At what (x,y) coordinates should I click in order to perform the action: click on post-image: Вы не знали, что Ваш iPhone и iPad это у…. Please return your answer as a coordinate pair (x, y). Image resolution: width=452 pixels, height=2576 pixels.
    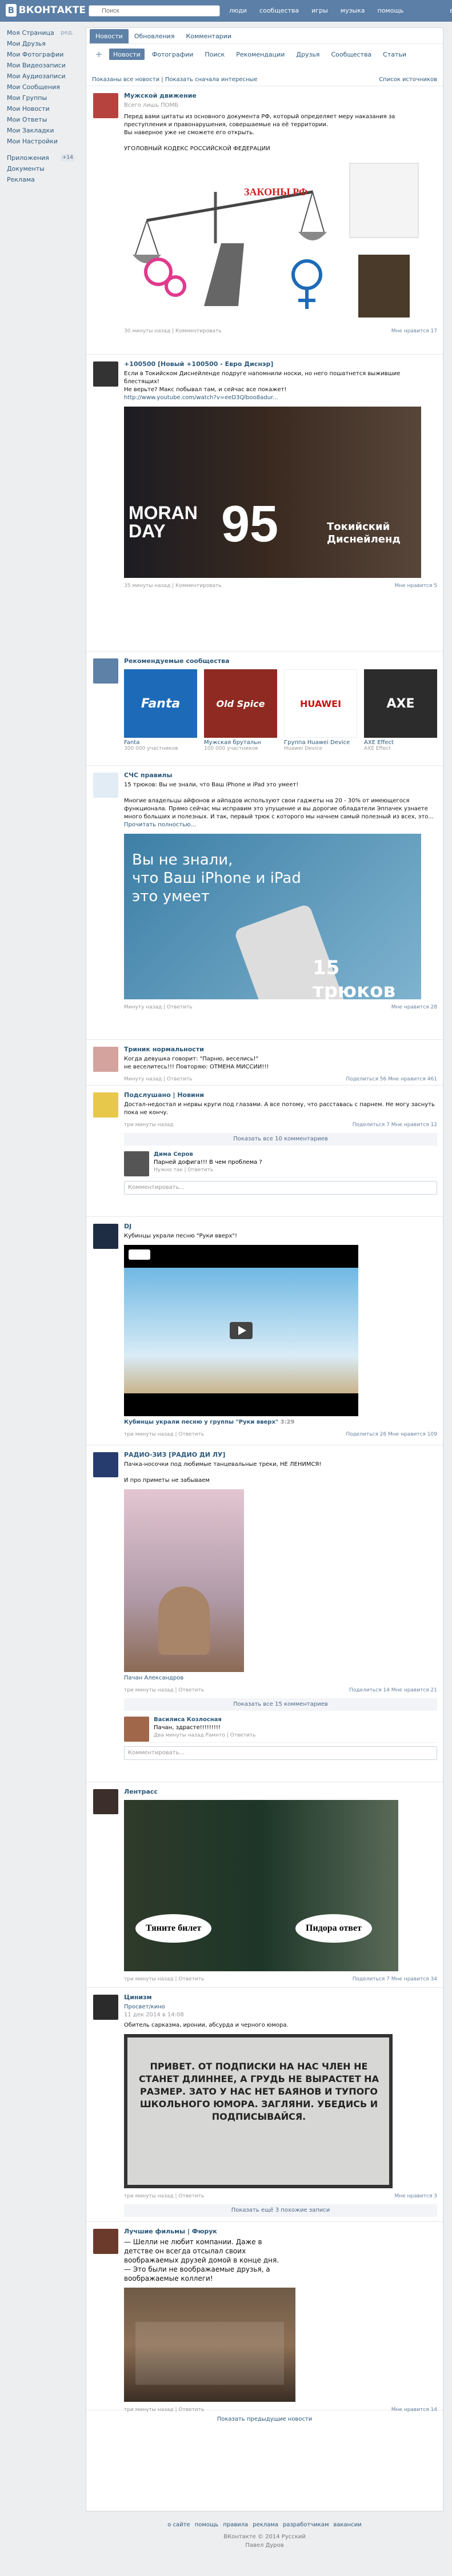
    Looking at the image, I should click on (272, 916).